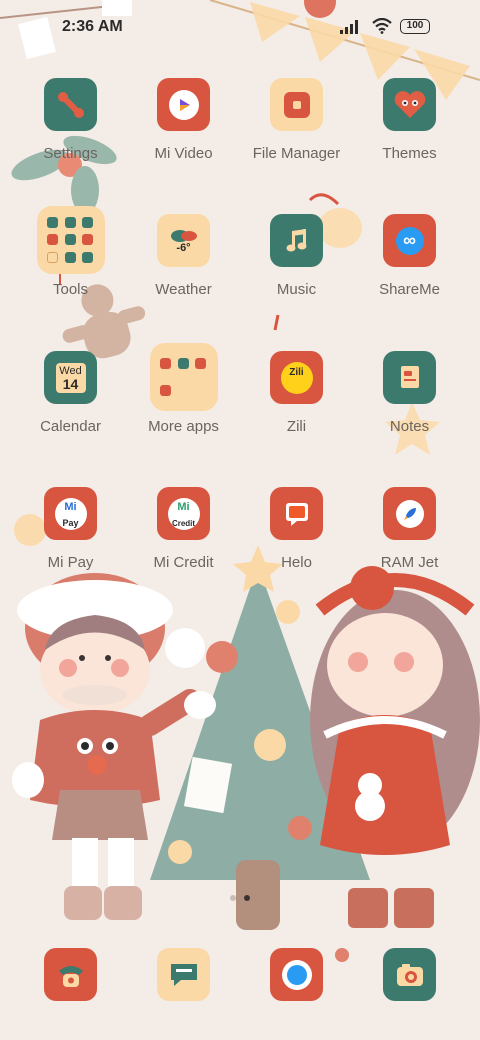 The image size is (480, 1040). Describe the element at coordinates (70, 522) in the screenshot. I see `mi-pay-badge: Pay` at that location.